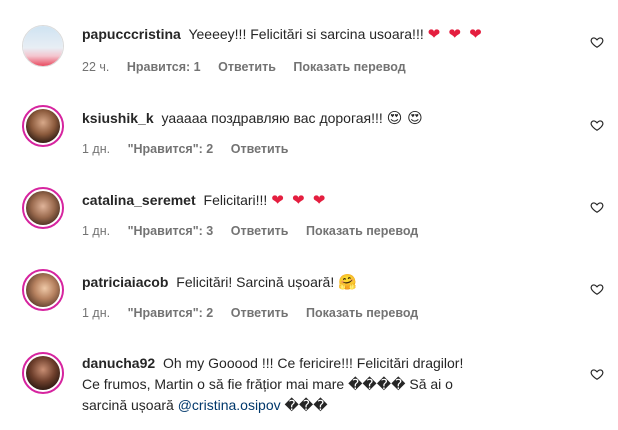 The height and width of the screenshot is (430, 618). Describe the element at coordinates (164, 67) in the screenshot. I see `likes-count-button: Нравится: 1` at that location.